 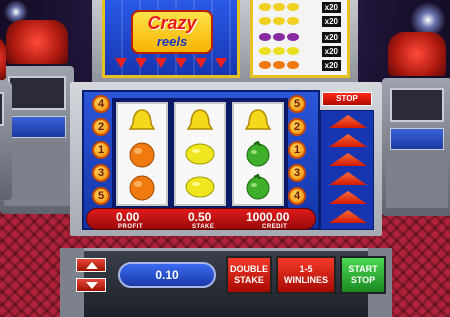 What do you see at coordinates (297, 196) in the screenshot?
I see `payline-right-badge: 4` at bounding box center [297, 196].